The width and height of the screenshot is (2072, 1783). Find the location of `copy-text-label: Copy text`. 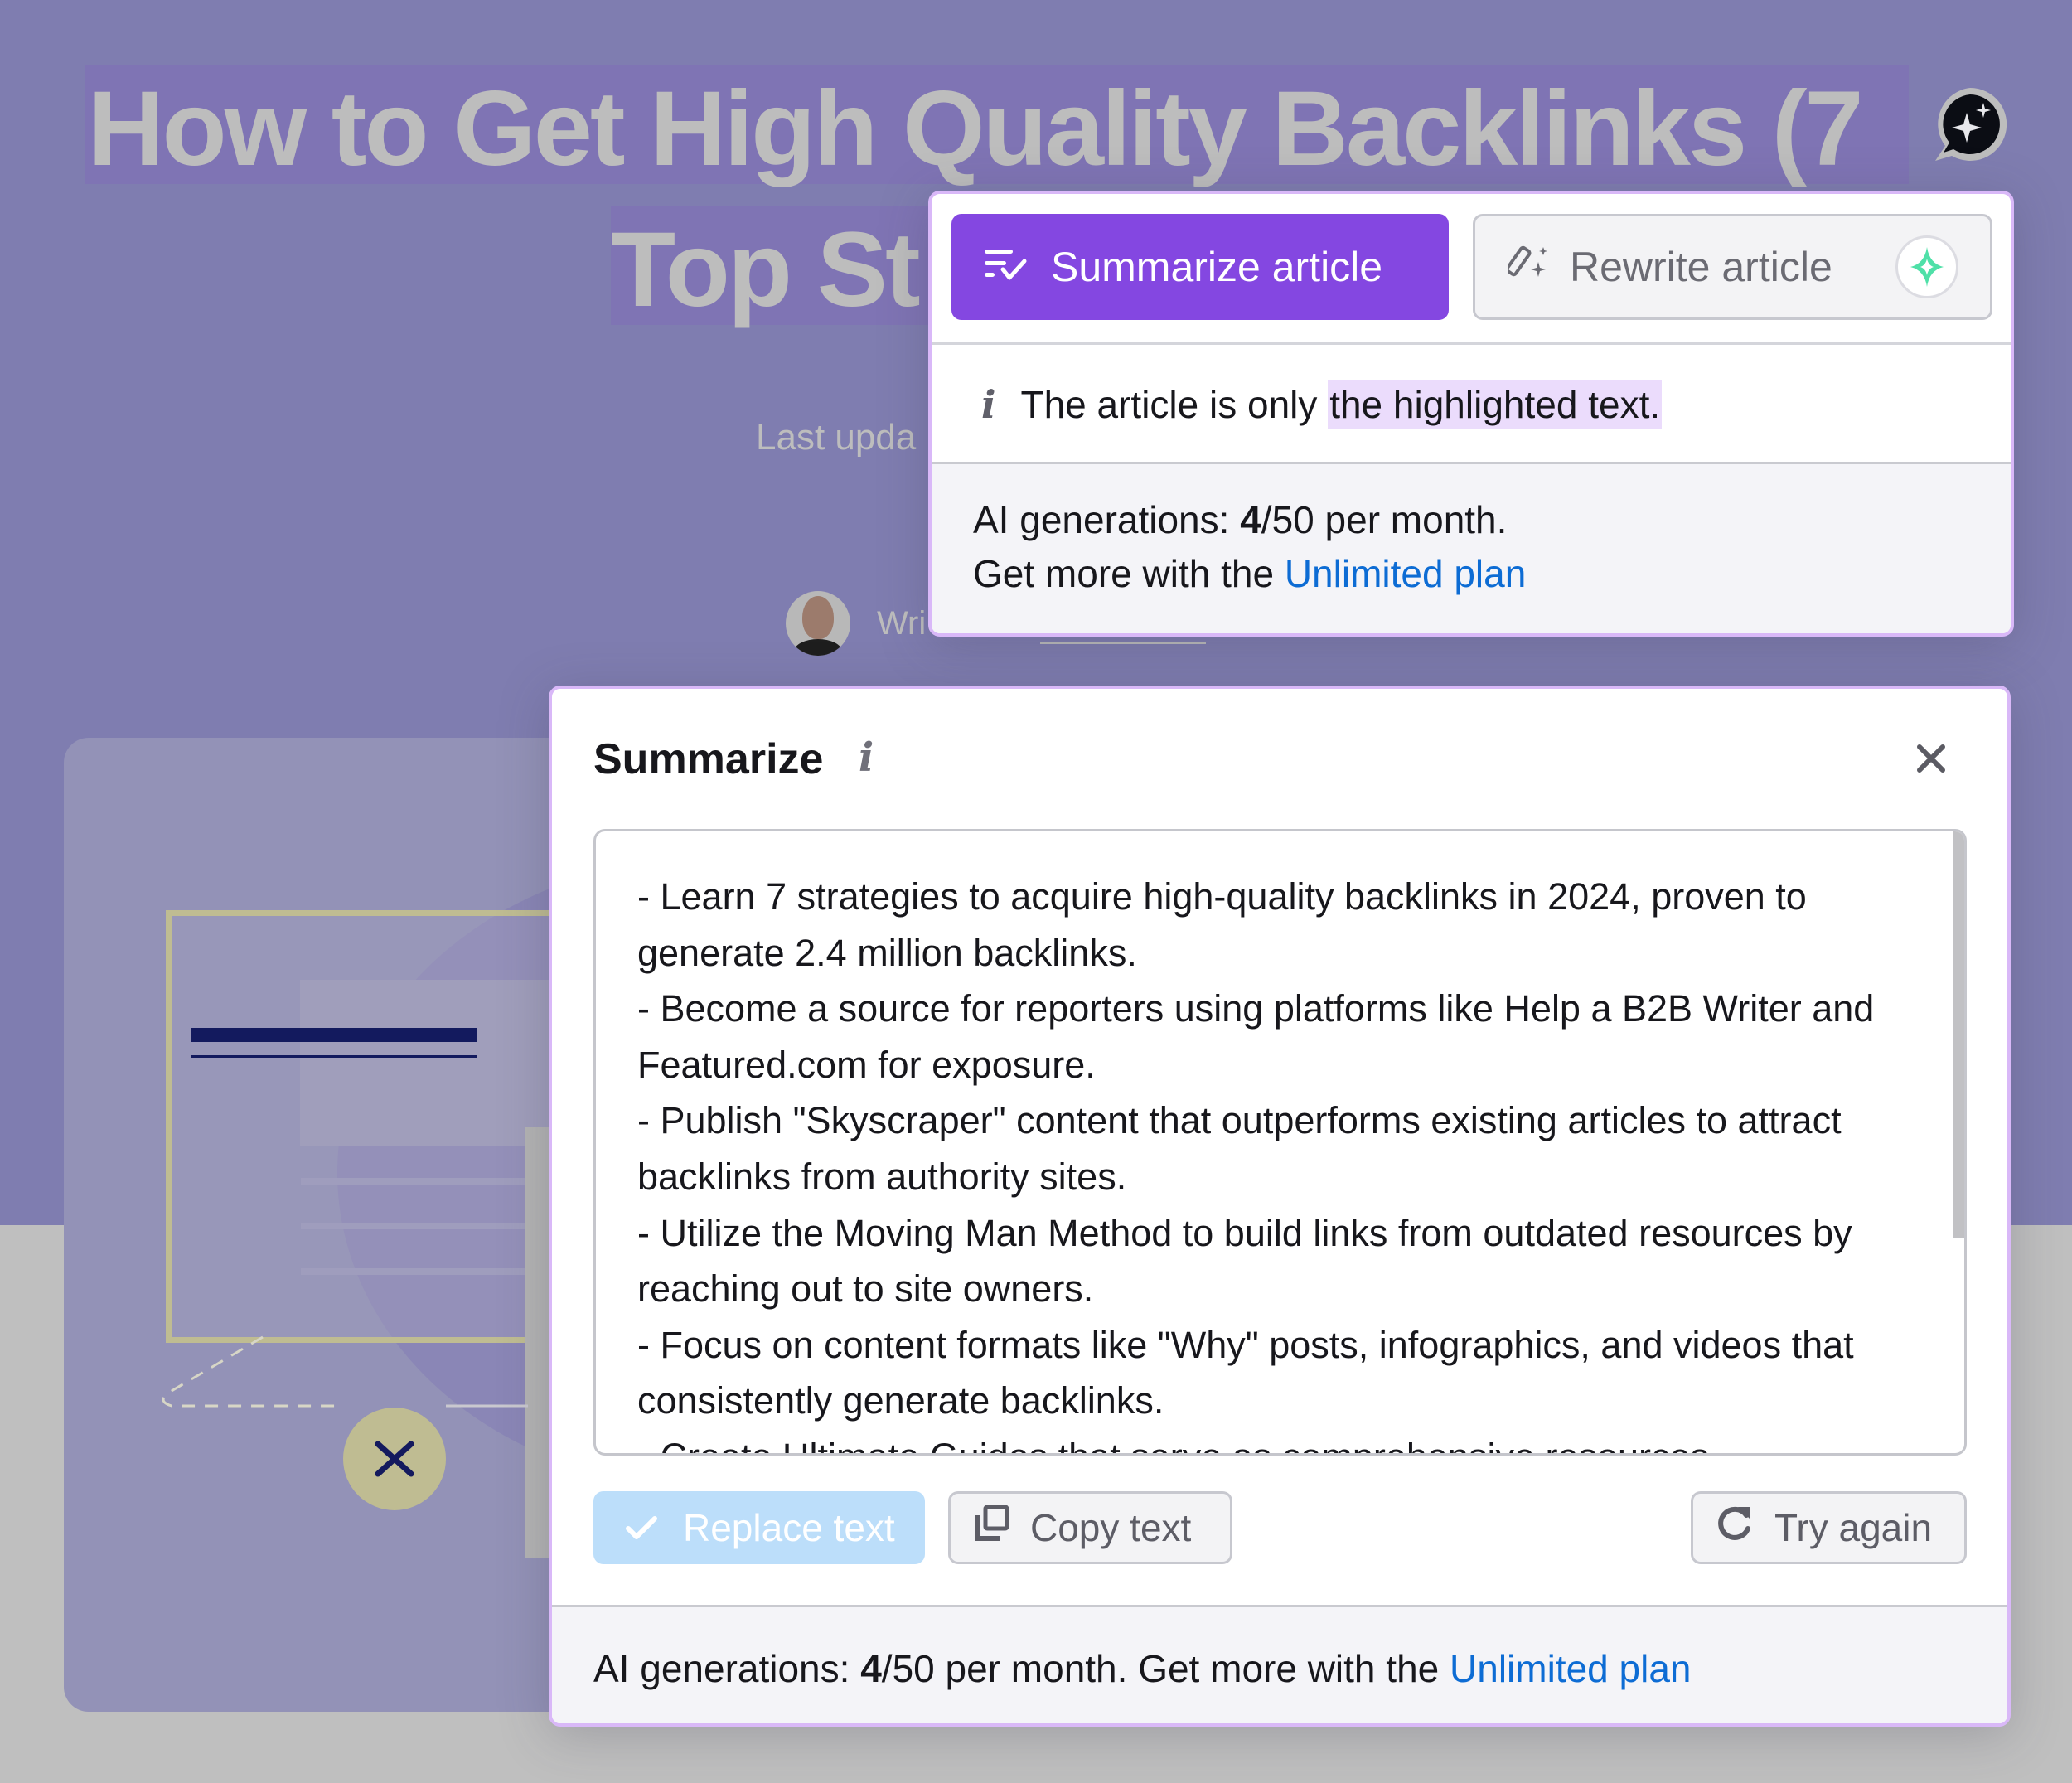

copy-text-label: Copy text is located at coordinates (1111, 1527).